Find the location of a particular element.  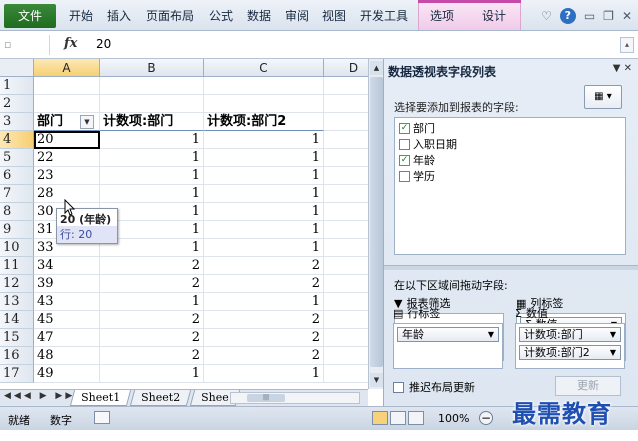

row-header: 8 is located at coordinates (17, 212).